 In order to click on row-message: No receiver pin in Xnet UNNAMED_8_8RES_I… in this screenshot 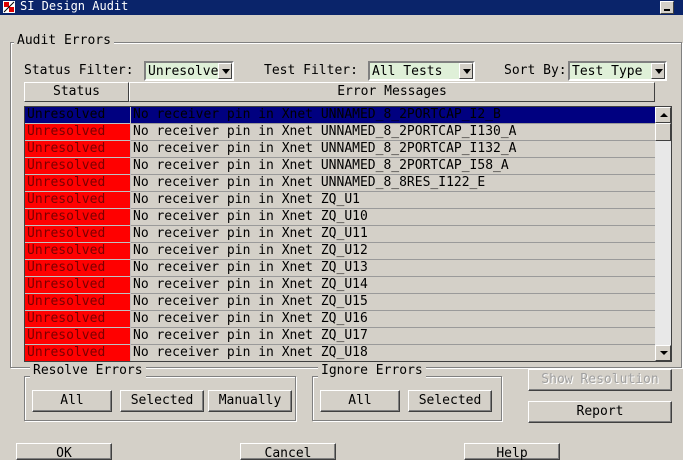, I will do `click(393, 183)`.